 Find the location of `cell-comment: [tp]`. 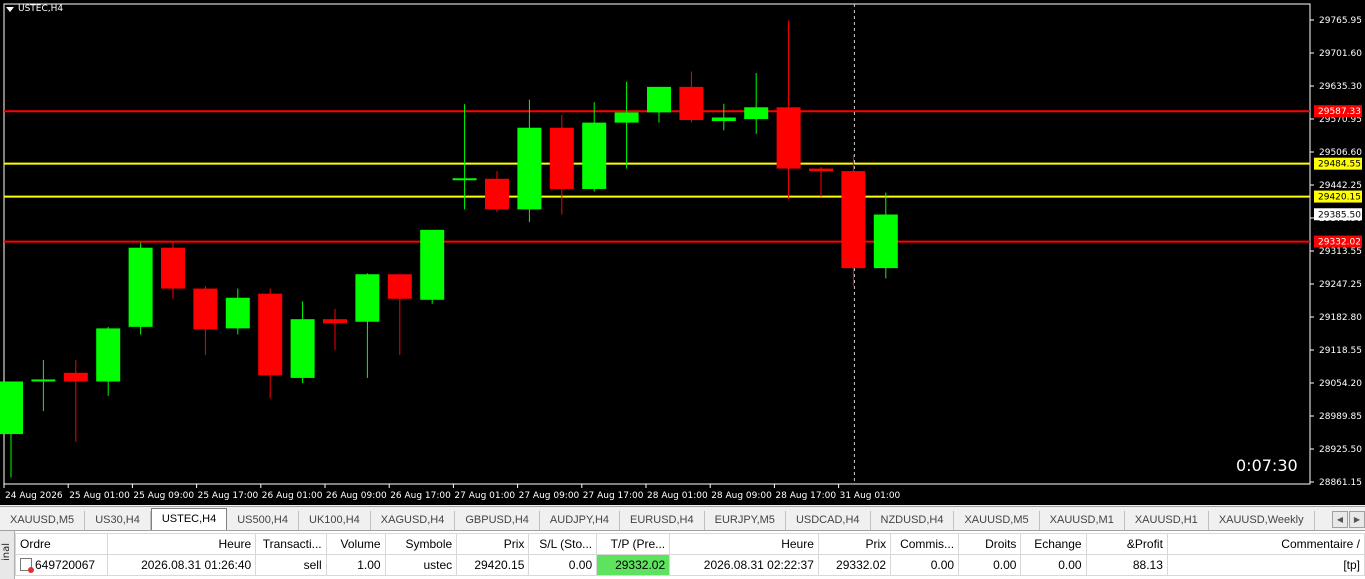

cell-comment: [tp] is located at coordinates (1265, 565).